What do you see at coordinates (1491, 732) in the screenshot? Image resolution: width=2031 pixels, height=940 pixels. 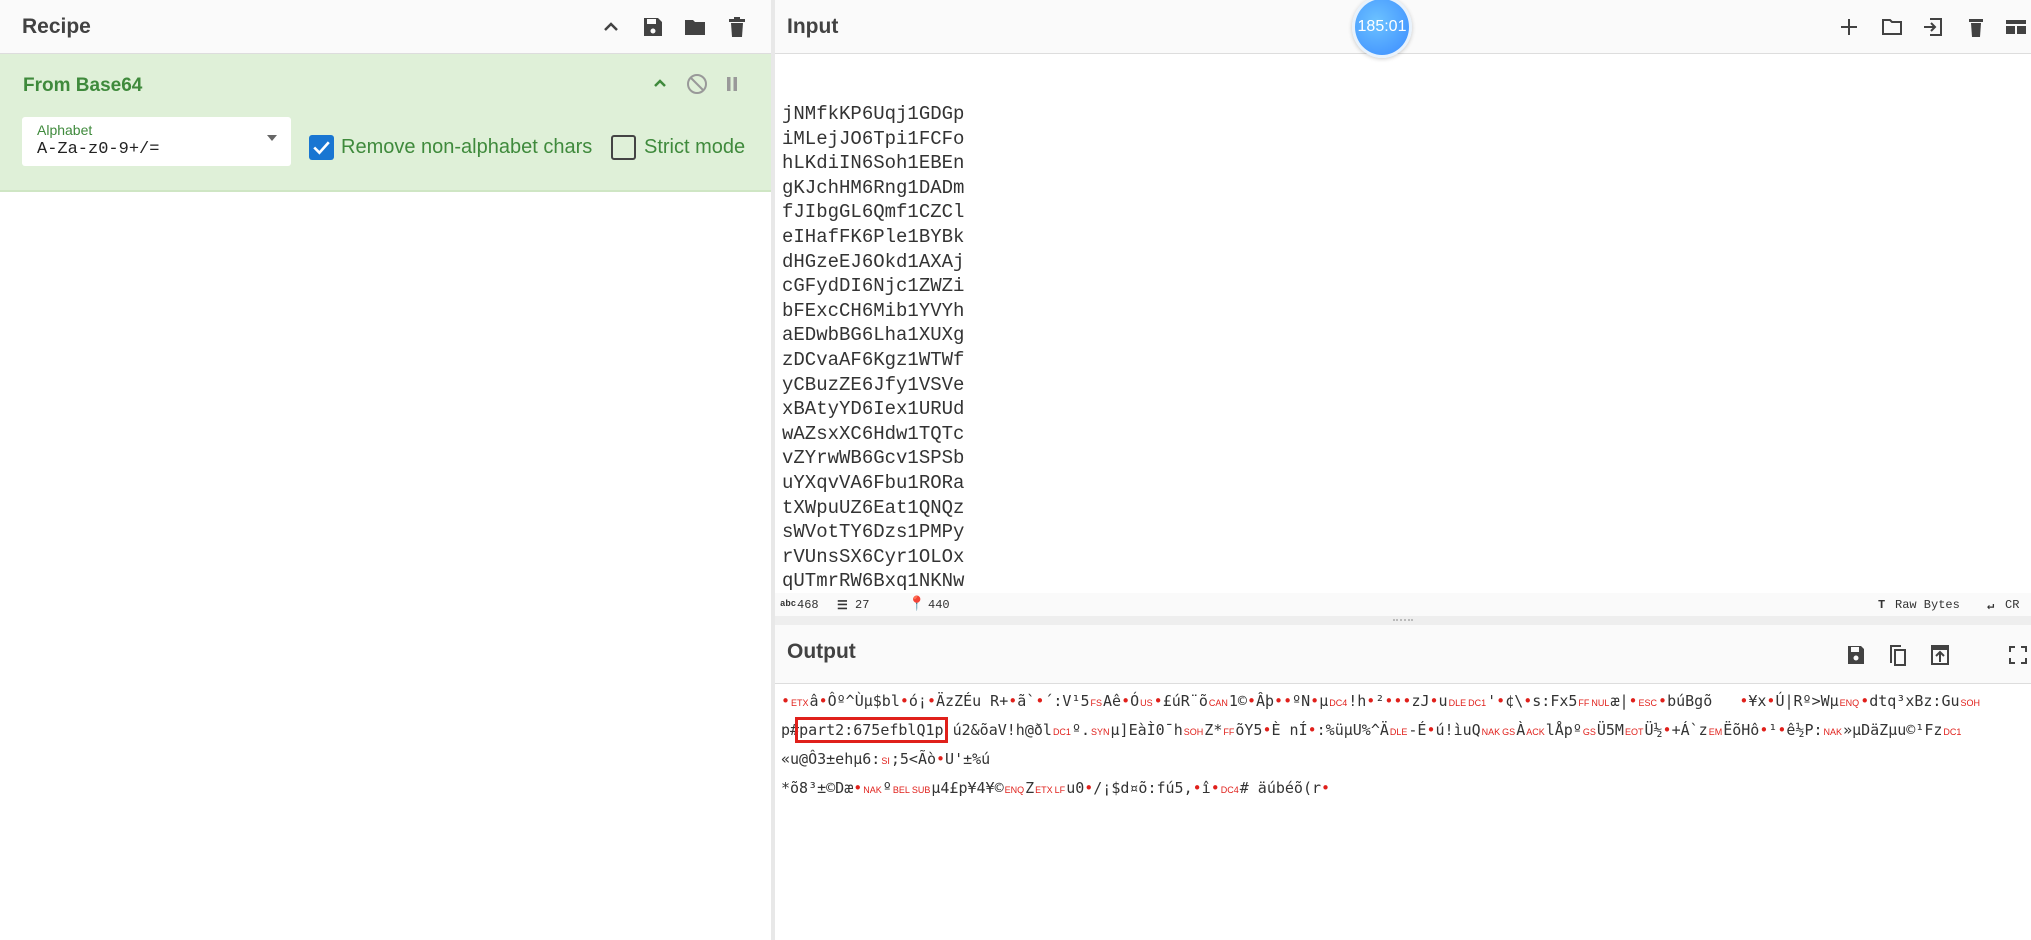 I see `control-char: NAK` at bounding box center [1491, 732].